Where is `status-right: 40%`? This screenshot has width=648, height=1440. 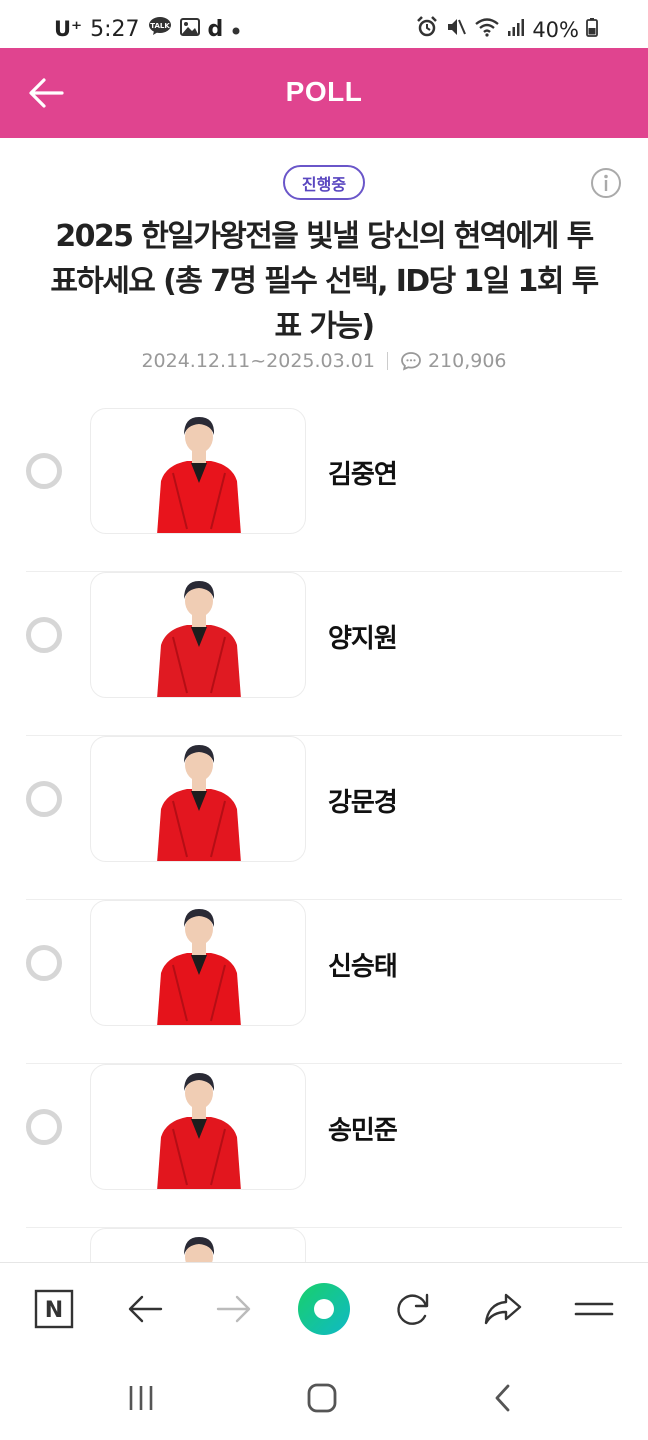 status-right: 40% is located at coordinates (507, 29).